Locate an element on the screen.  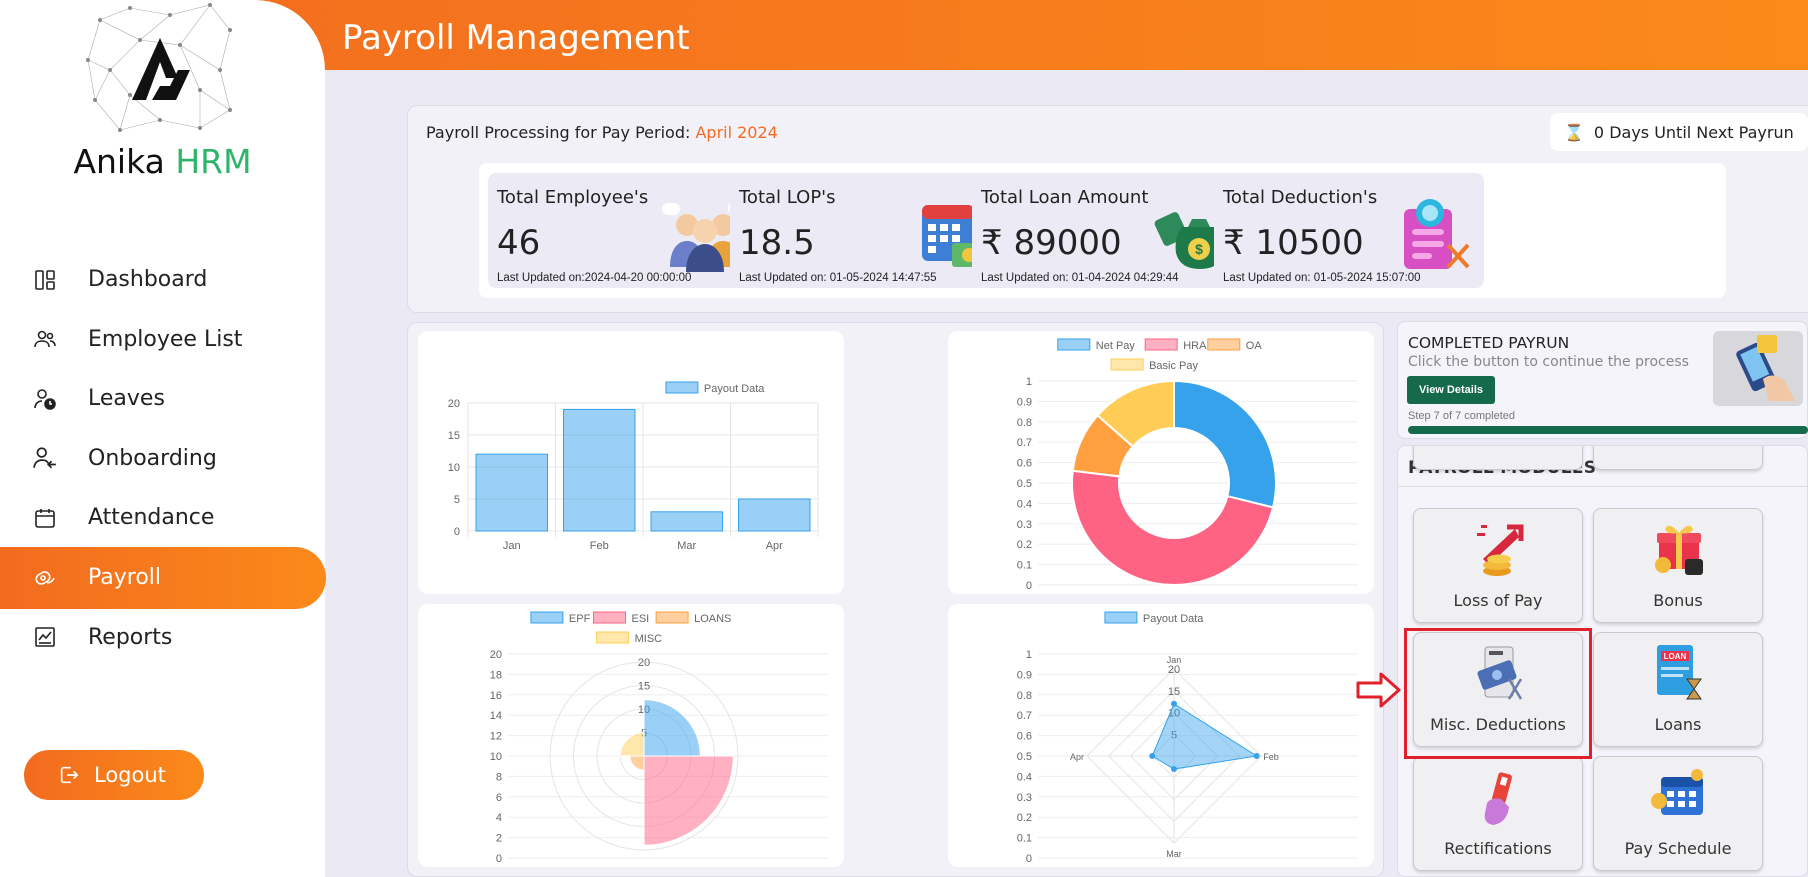
y-tick-label: 10 is located at coordinates (454, 468).